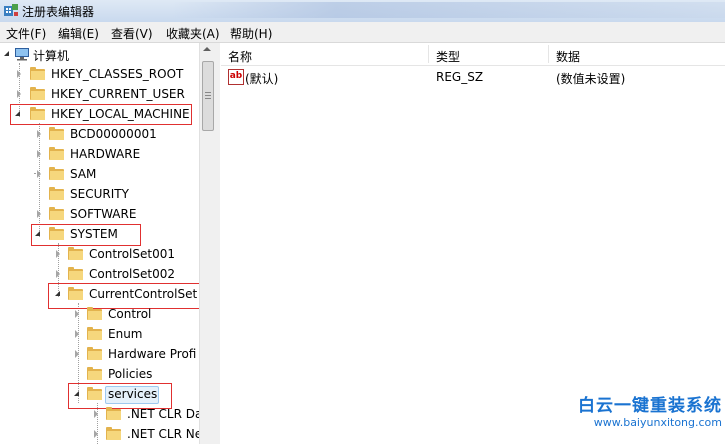 The height and width of the screenshot is (444, 725). I want to click on tree-node-security: SECURITY, so click(100, 194).